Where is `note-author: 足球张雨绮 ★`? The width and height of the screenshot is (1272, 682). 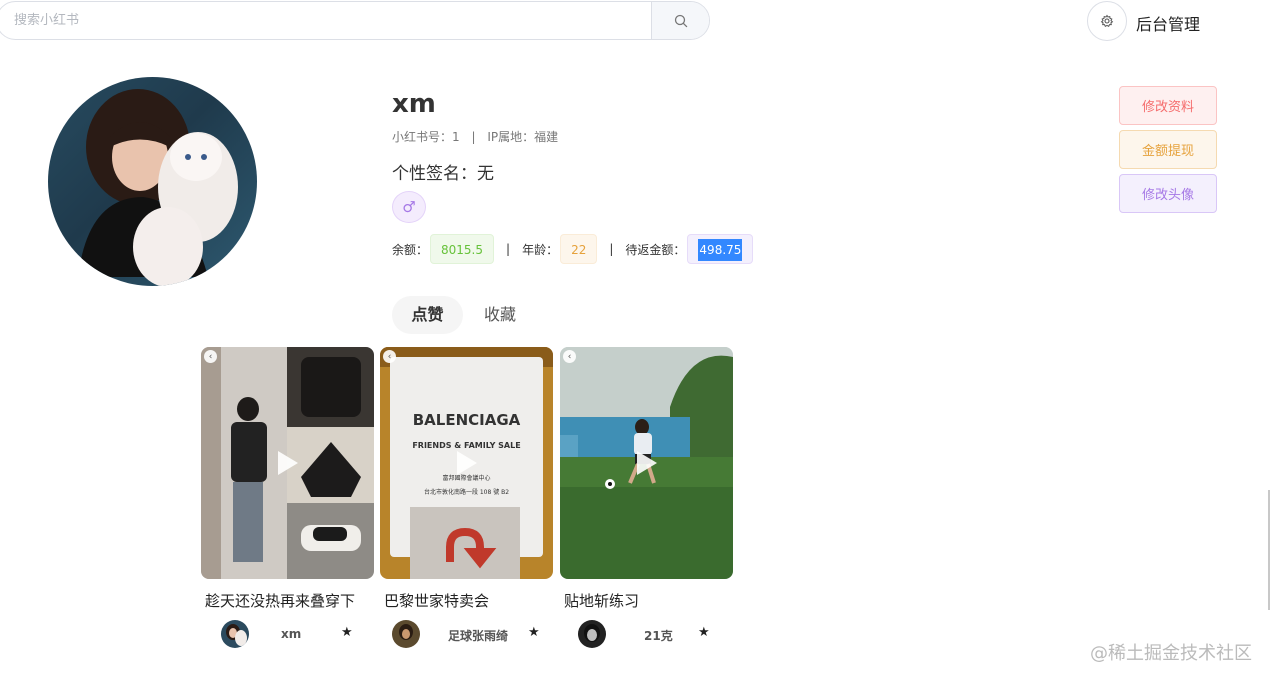
note-author: 足球张雨绮 ★ is located at coordinates (467, 635).